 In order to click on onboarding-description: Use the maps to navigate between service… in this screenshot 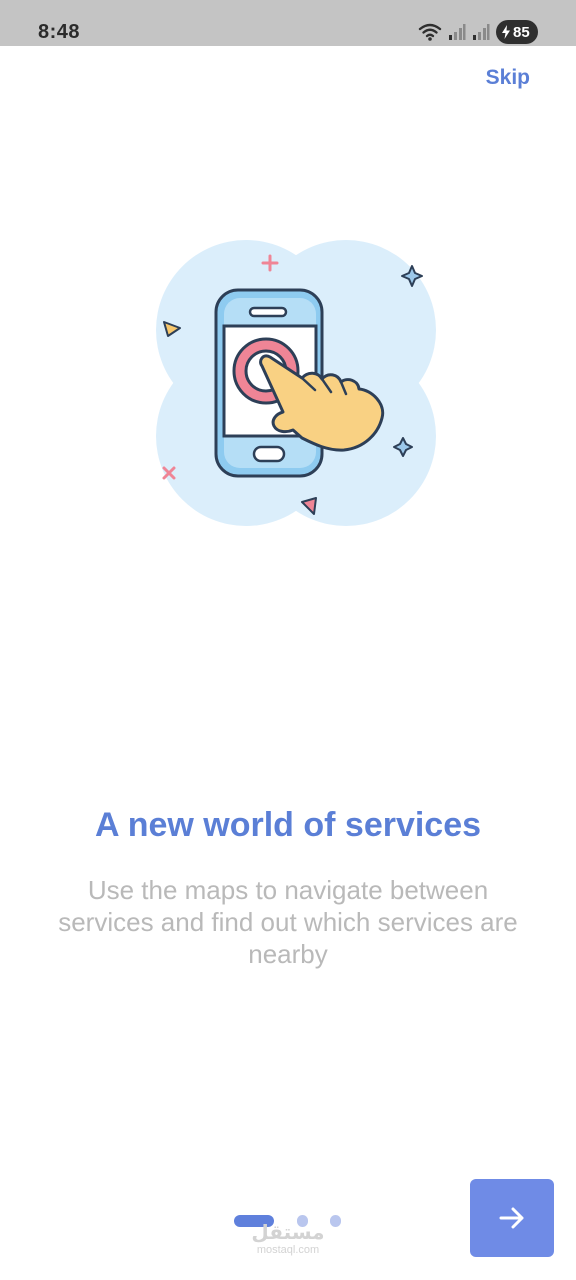, I will do `click(288, 922)`.